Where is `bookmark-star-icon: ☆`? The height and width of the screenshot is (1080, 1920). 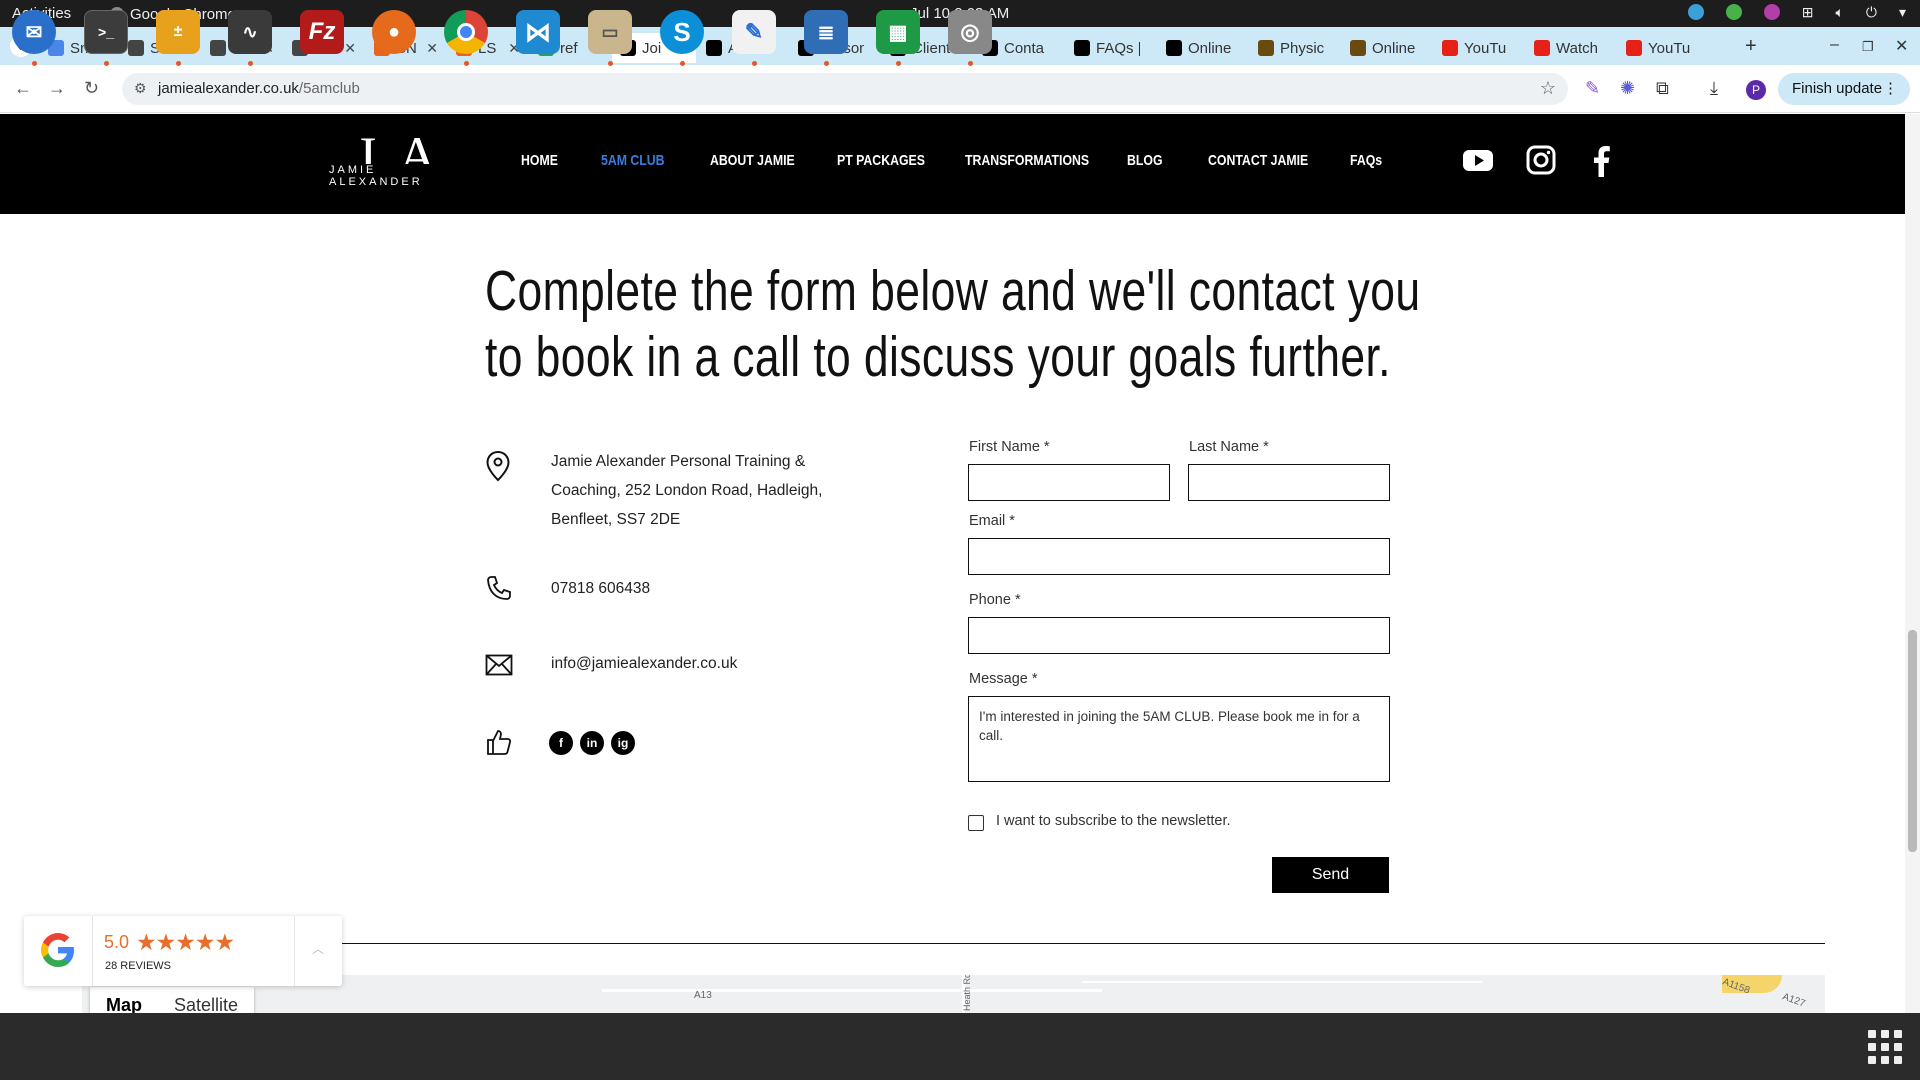
bookmark-star-icon: ☆ is located at coordinates (1548, 88).